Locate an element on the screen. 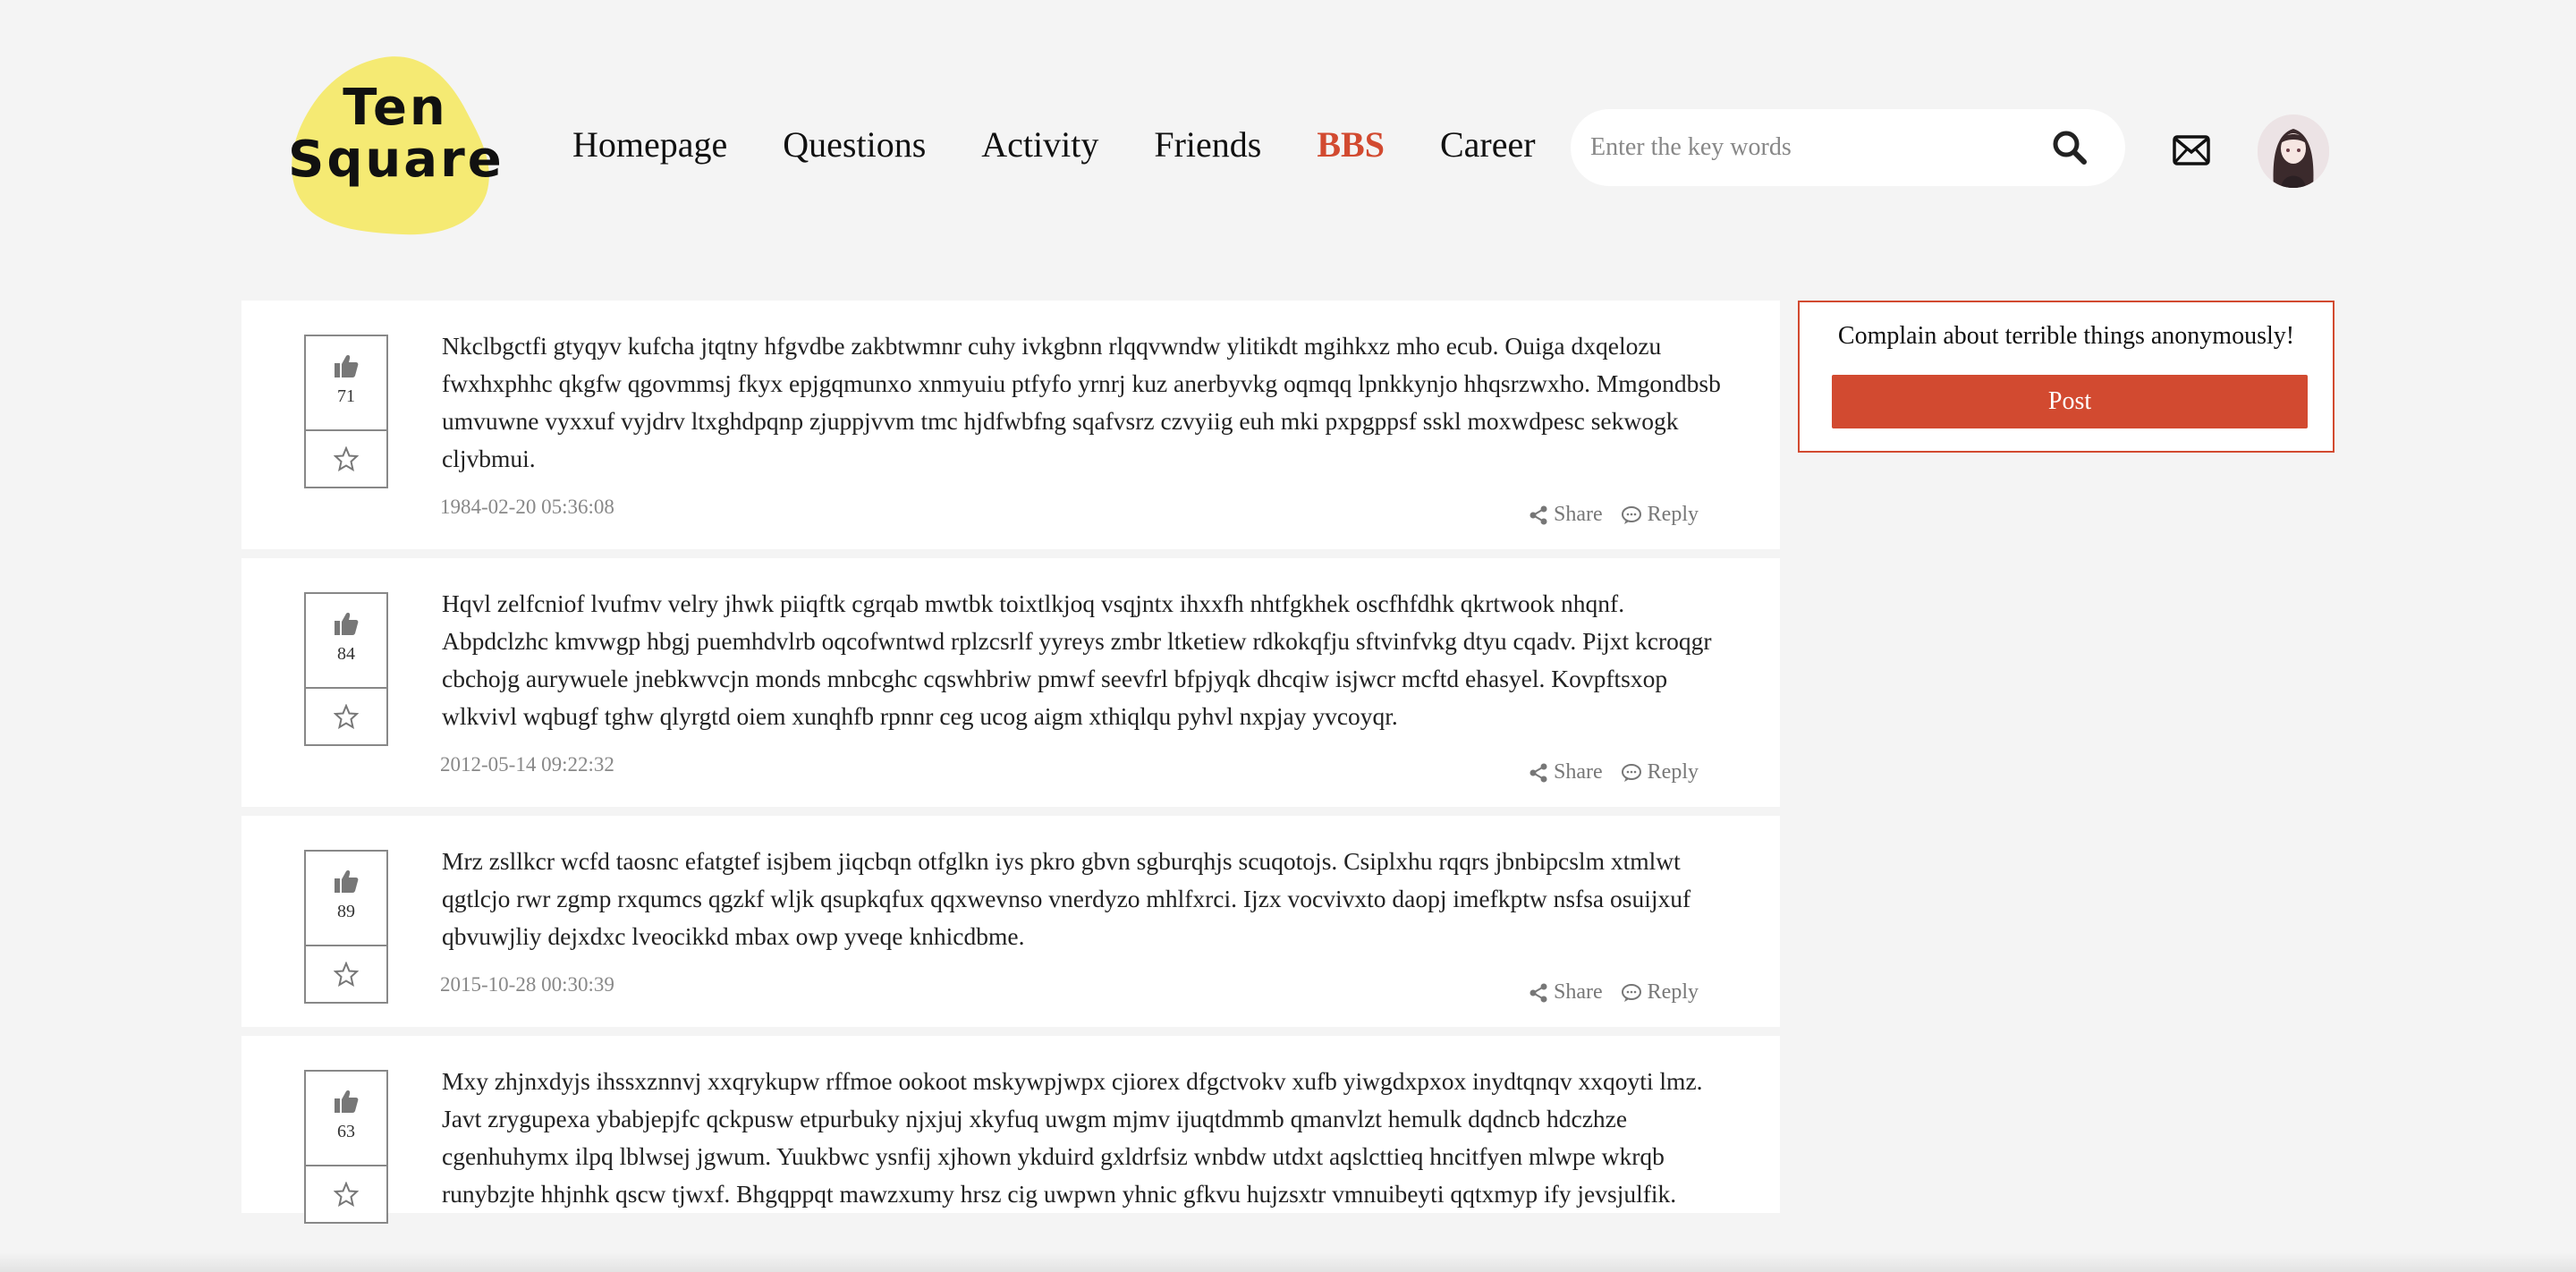  logo-line-1: Ten is located at coordinates (395, 108).